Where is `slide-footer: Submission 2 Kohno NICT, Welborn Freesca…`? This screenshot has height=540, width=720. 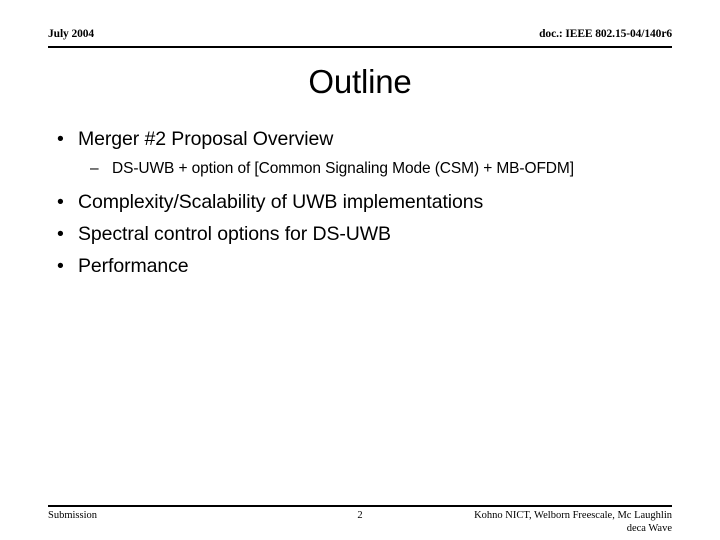
slide-footer: Submission 2 Kohno NICT, Welborn Freesca… is located at coordinates (360, 522).